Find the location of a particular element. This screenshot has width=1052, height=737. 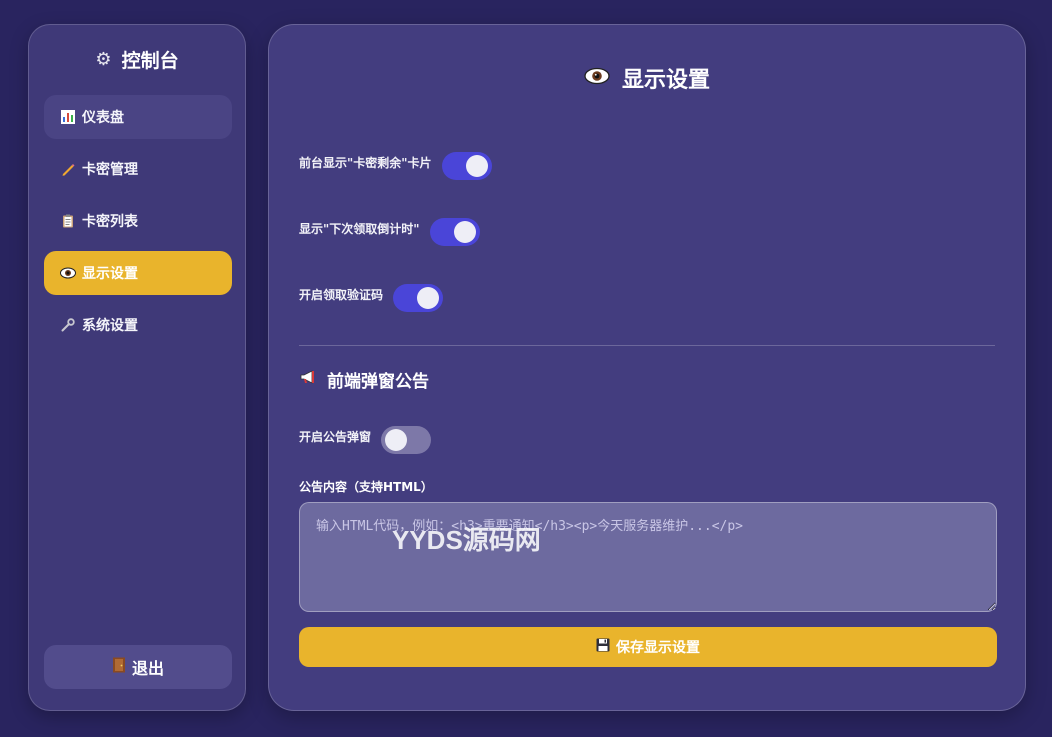

setting-enable-announce: 开启公告弹窗 is located at coordinates (365, 440).